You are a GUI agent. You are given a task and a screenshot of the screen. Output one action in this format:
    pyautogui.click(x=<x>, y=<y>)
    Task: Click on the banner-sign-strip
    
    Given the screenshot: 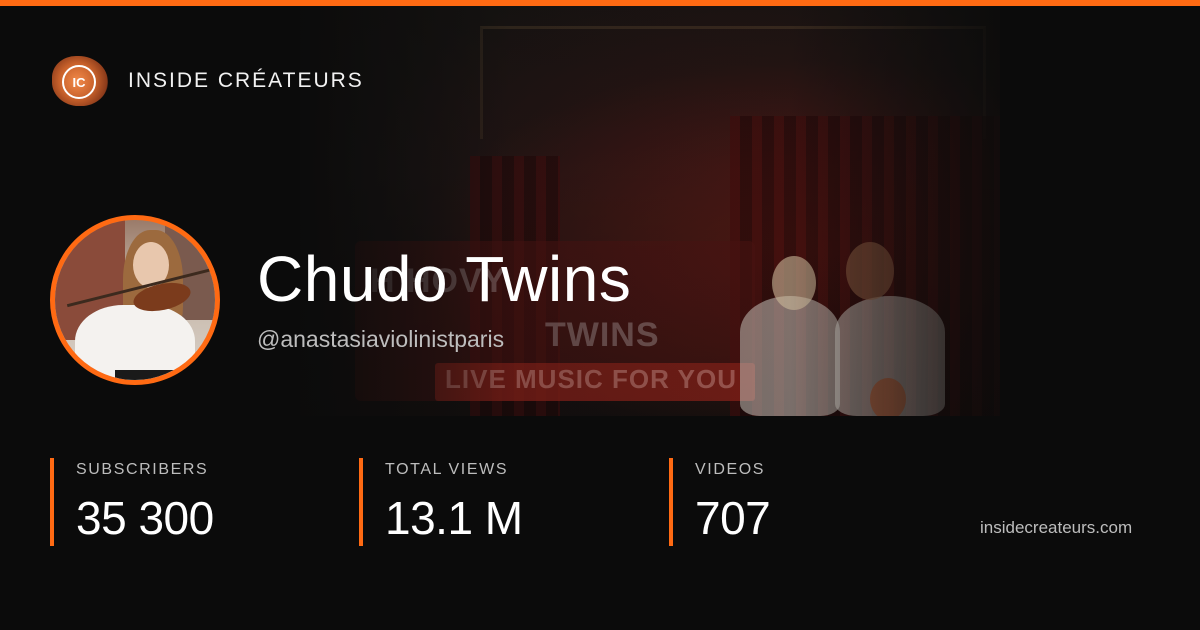 What is the action you would take?
    pyautogui.click(x=595, y=382)
    